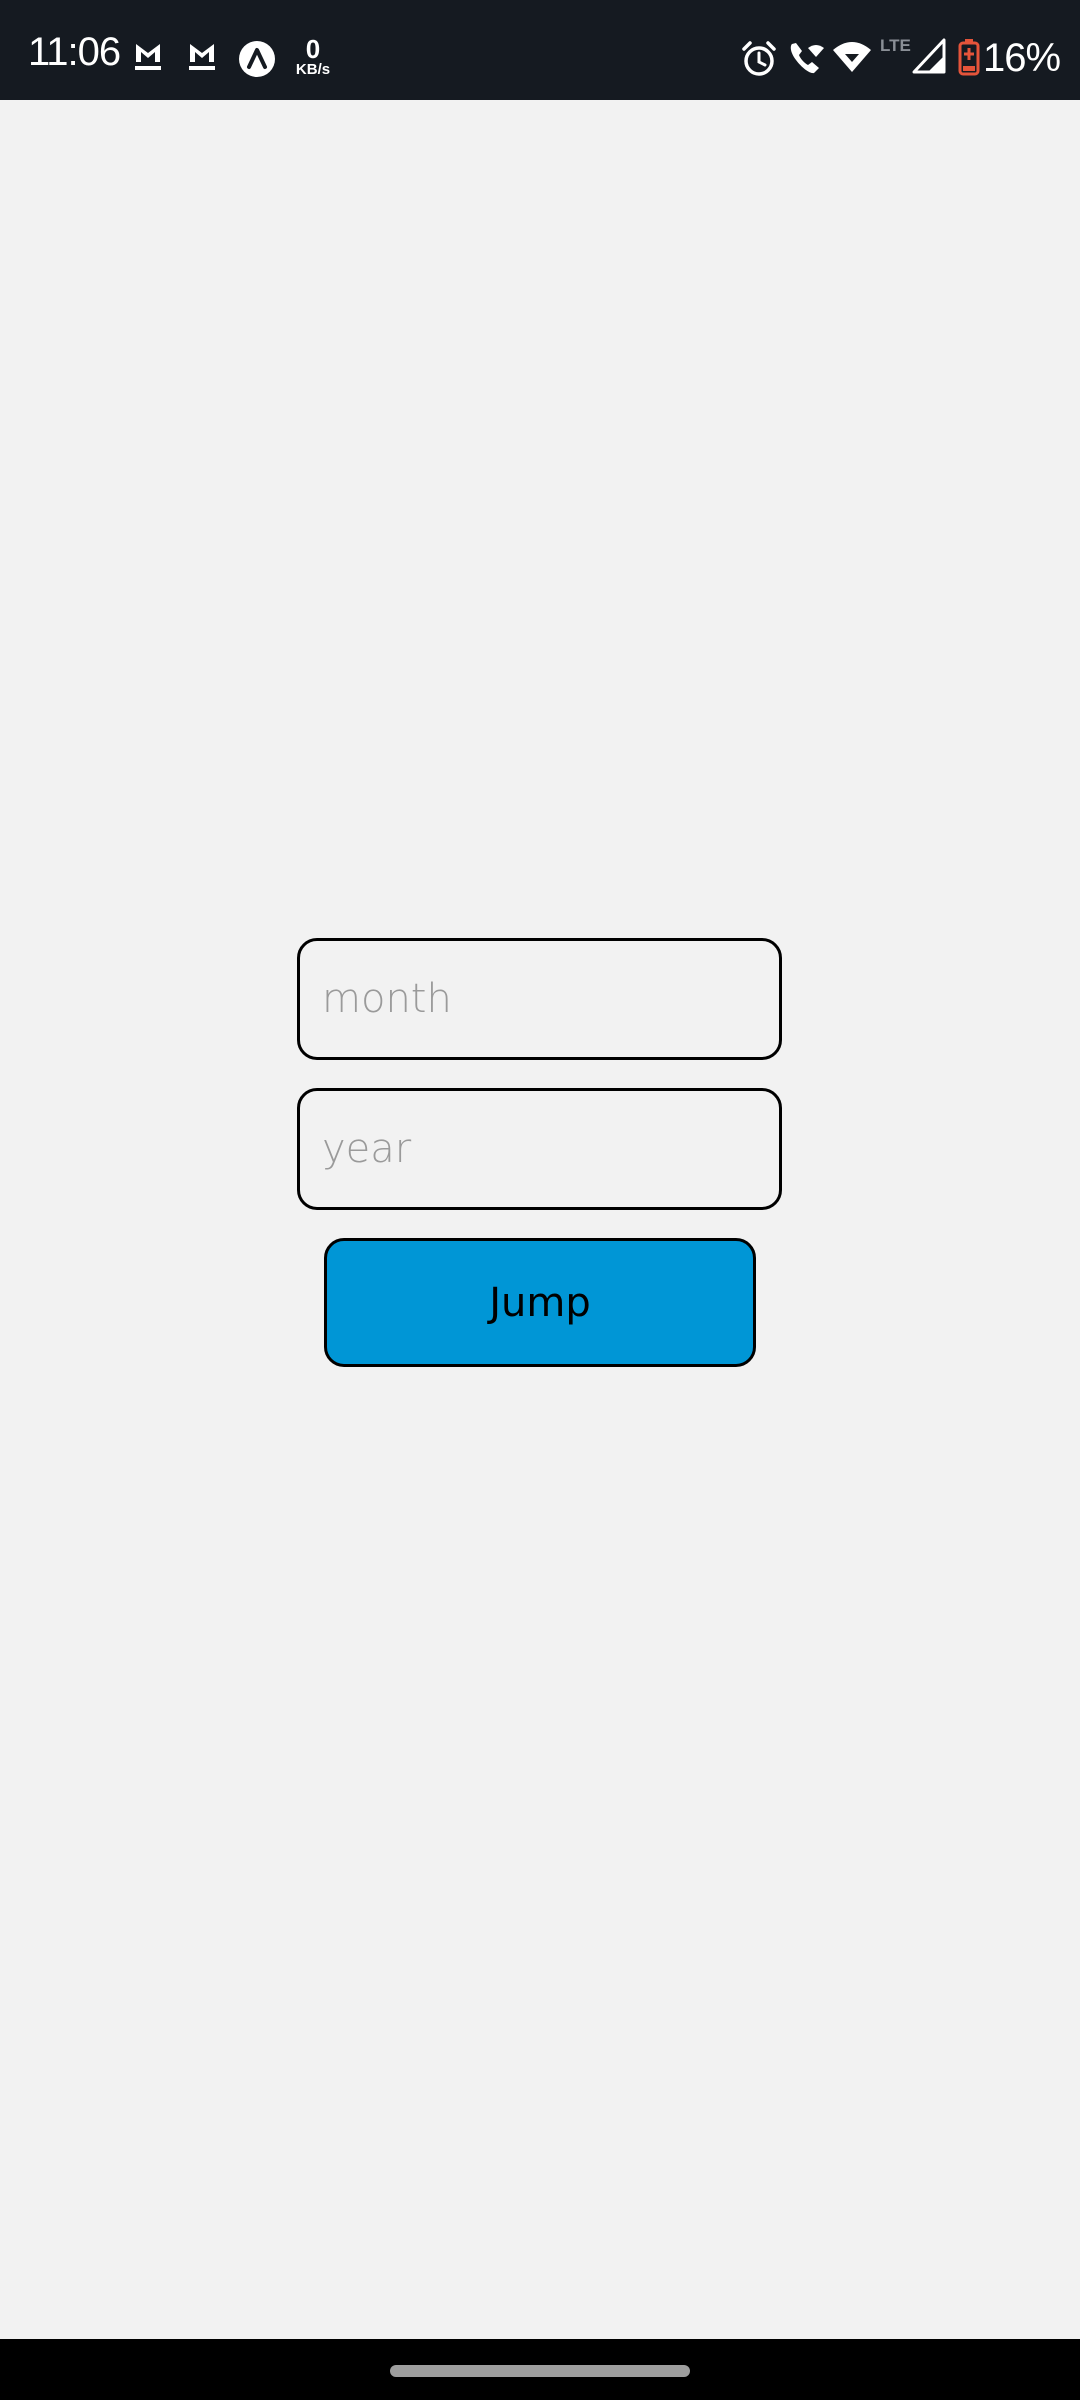 The width and height of the screenshot is (1080, 2400). Describe the element at coordinates (313, 69) in the screenshot. I see `network-speed-unit: KB/s` at that location.